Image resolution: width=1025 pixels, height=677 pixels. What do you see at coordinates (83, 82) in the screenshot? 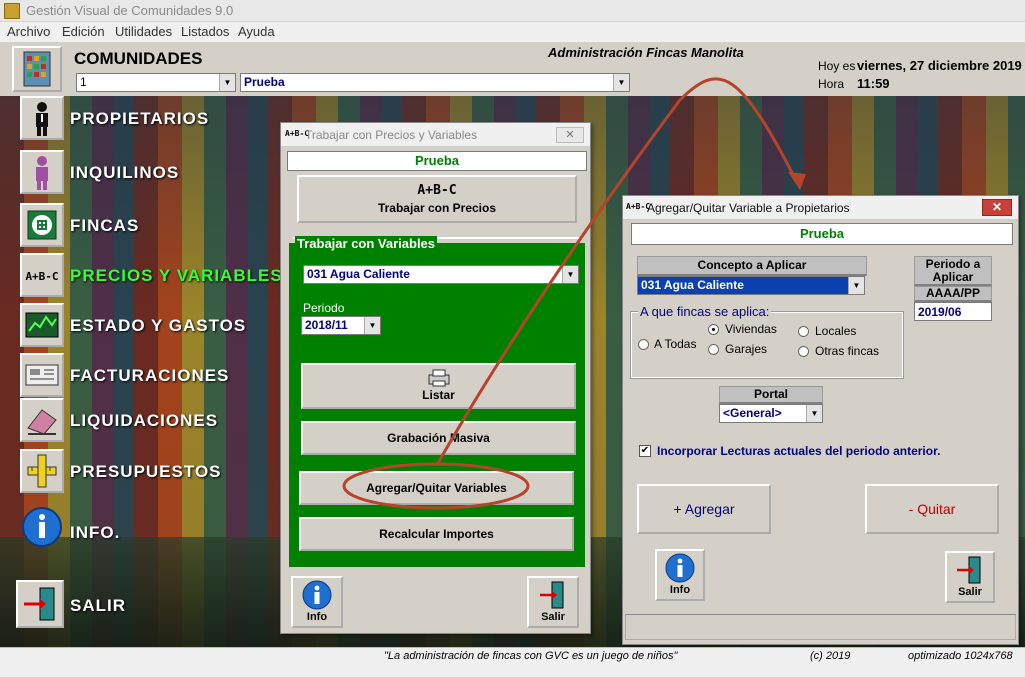
I see `community-number-value: 1` at bounding box center [83, 82].